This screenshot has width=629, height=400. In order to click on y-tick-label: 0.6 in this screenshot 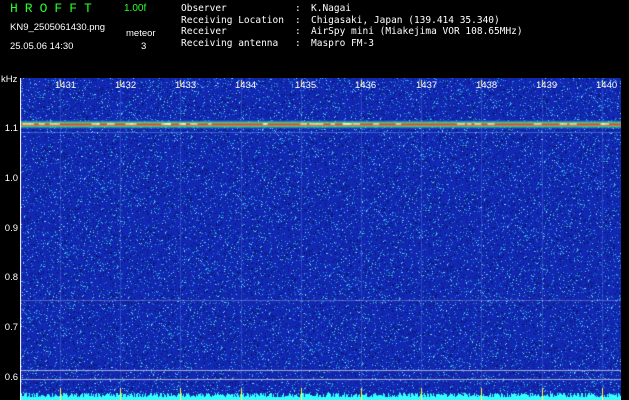, I will do `click(11, 377)`.